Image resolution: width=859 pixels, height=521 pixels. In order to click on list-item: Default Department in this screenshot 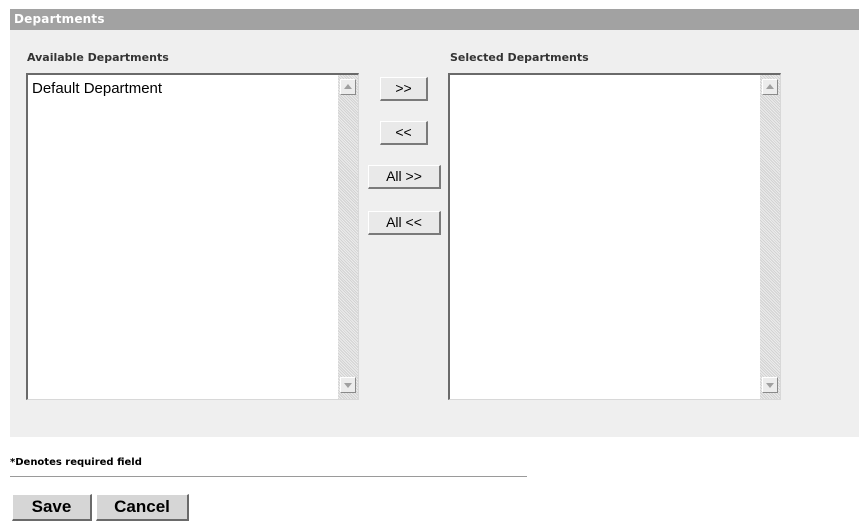, I will do `click(183, 89)`.